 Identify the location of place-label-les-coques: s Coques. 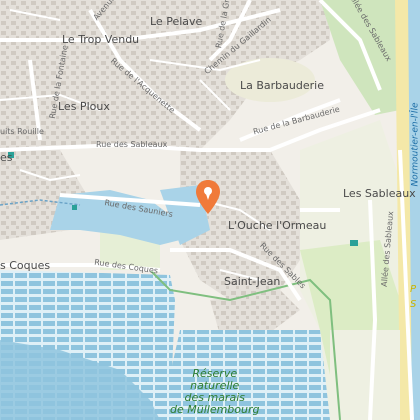
(25, 265).